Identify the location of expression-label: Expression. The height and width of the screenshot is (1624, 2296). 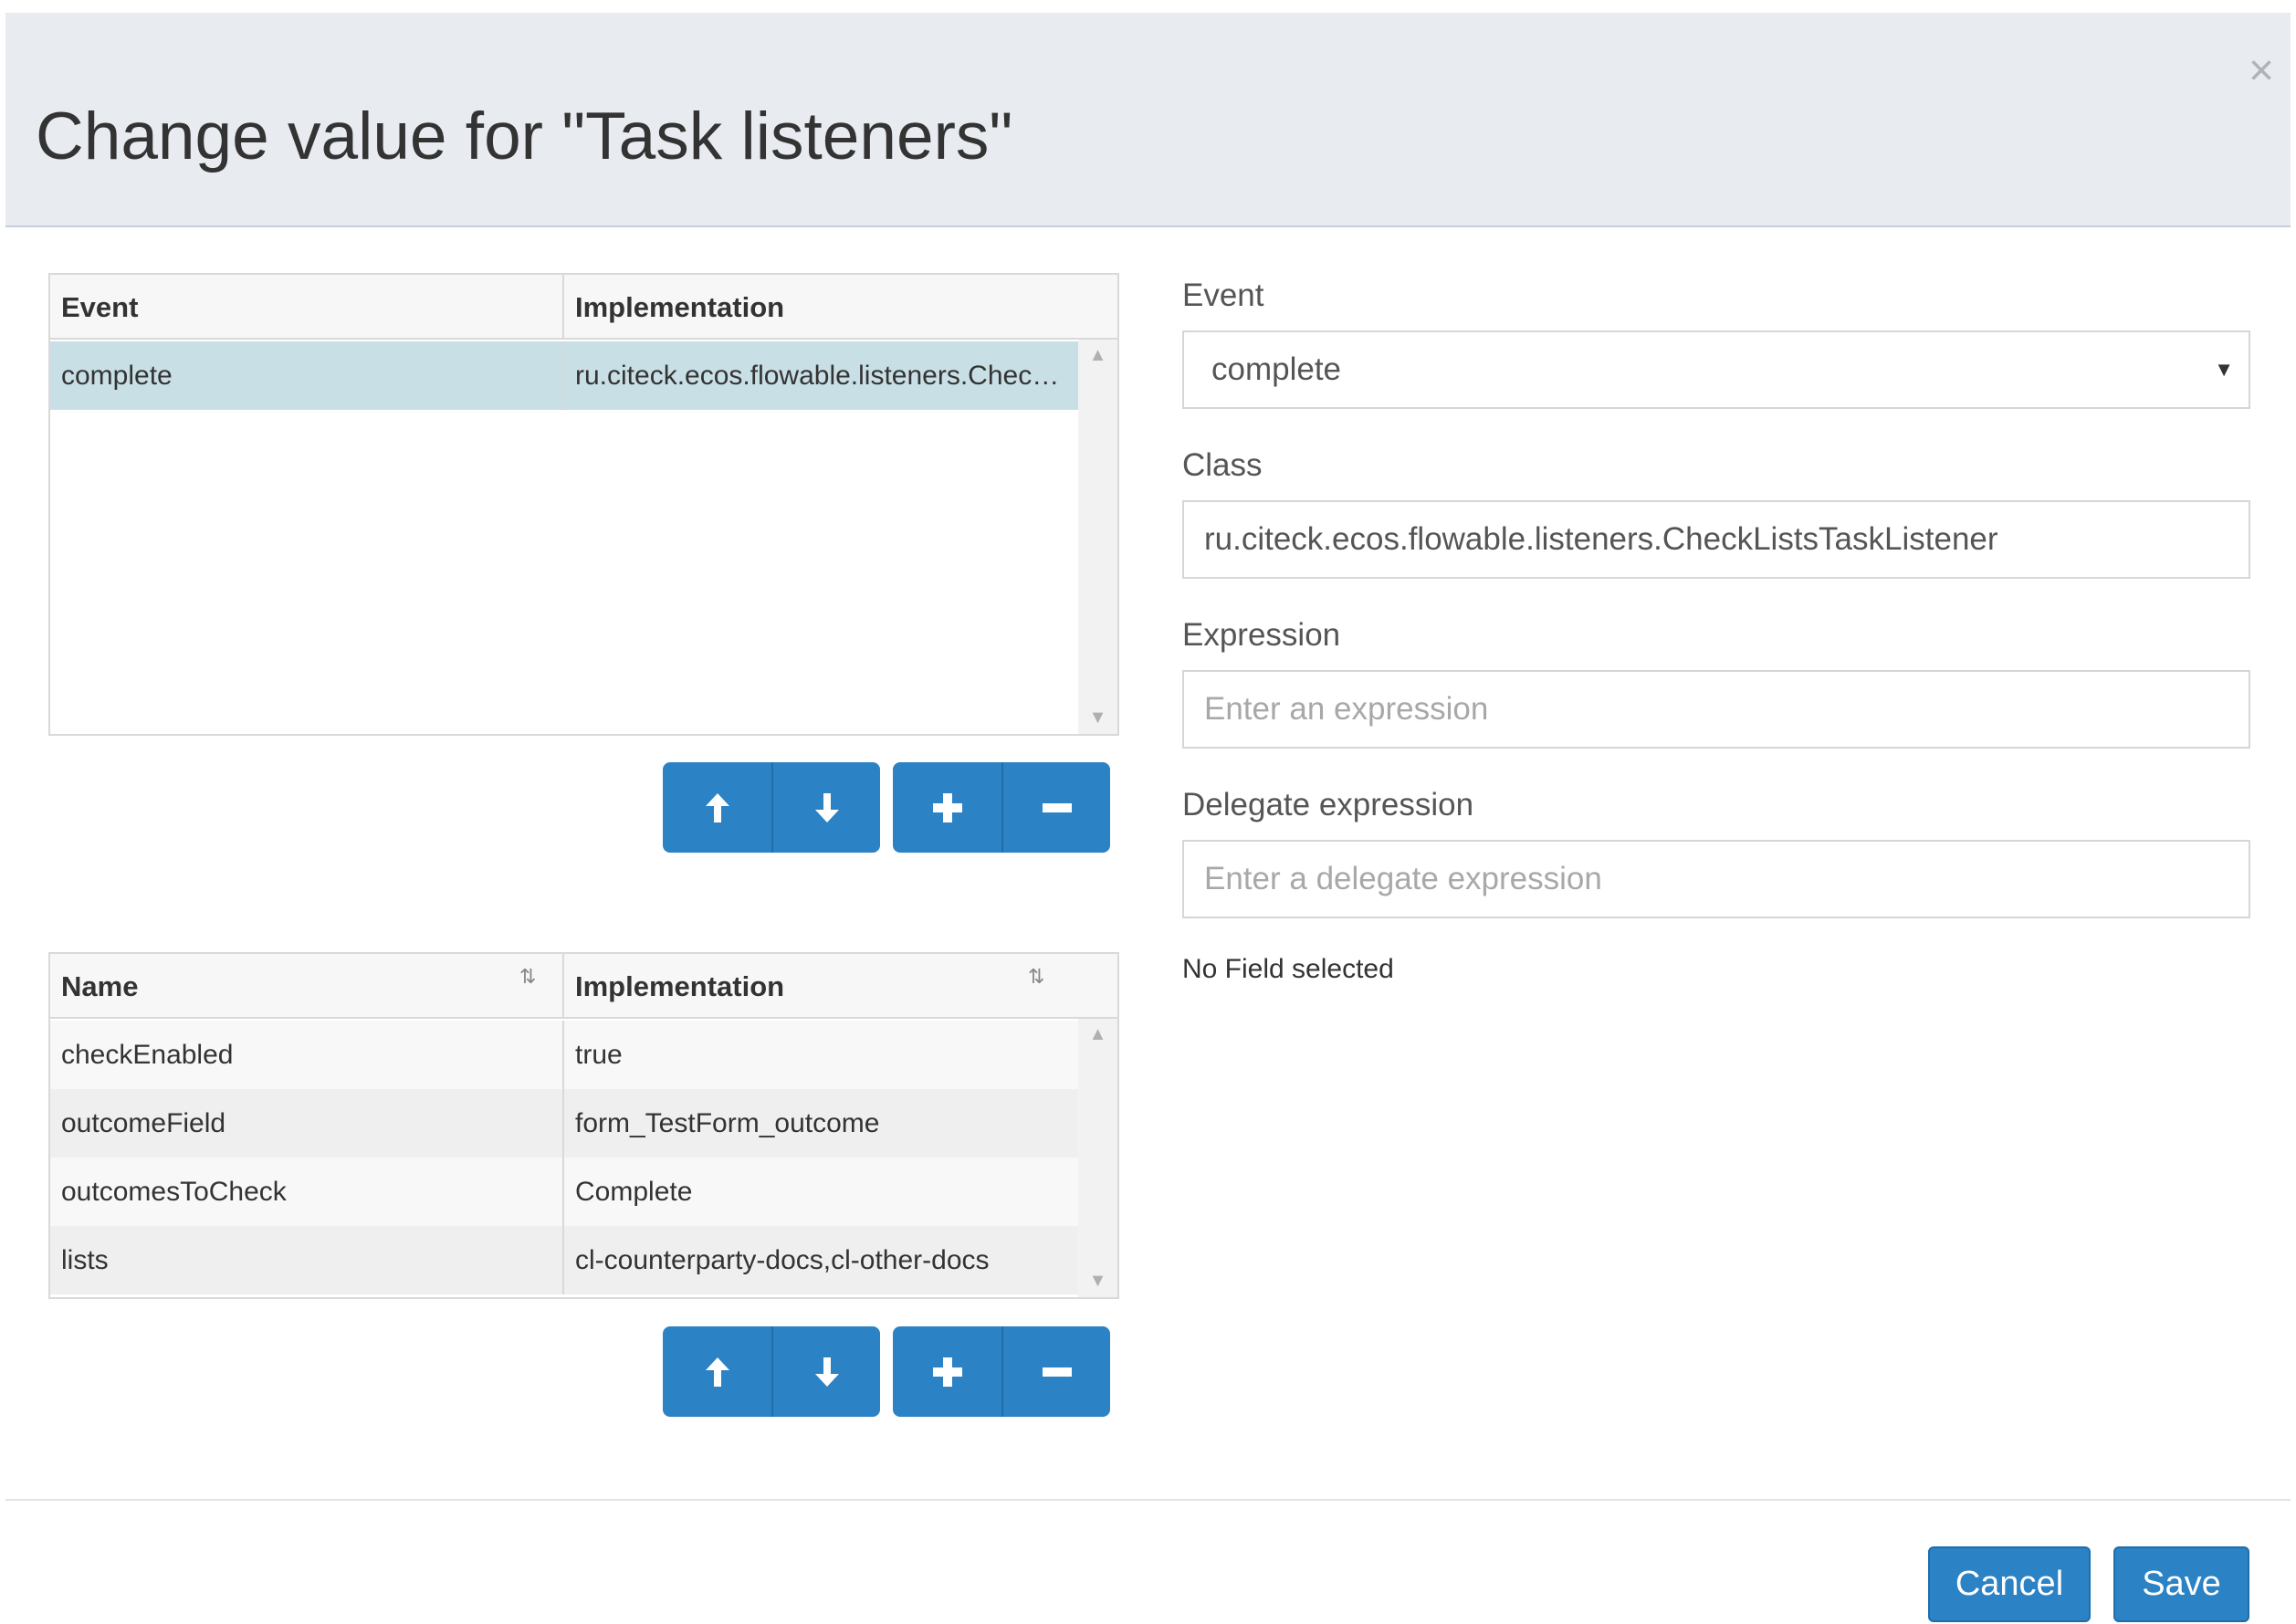
(1261, 635).